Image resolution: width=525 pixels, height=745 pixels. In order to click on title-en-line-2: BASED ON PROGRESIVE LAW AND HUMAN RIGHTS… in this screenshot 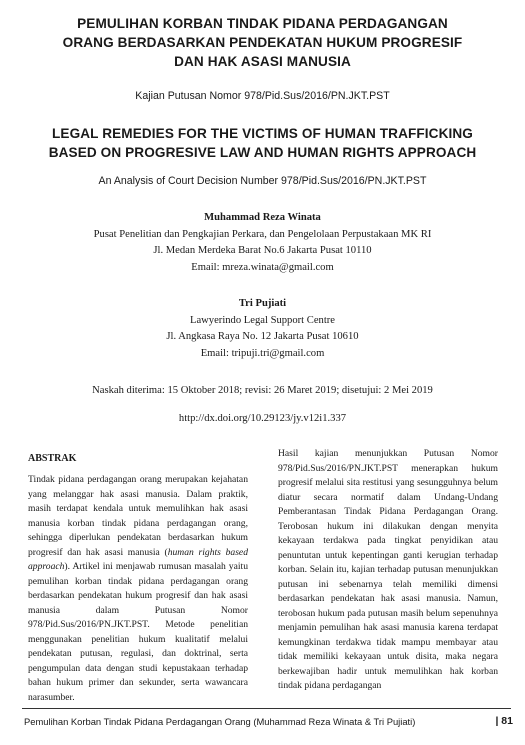, I will do `click(262, 152)`.